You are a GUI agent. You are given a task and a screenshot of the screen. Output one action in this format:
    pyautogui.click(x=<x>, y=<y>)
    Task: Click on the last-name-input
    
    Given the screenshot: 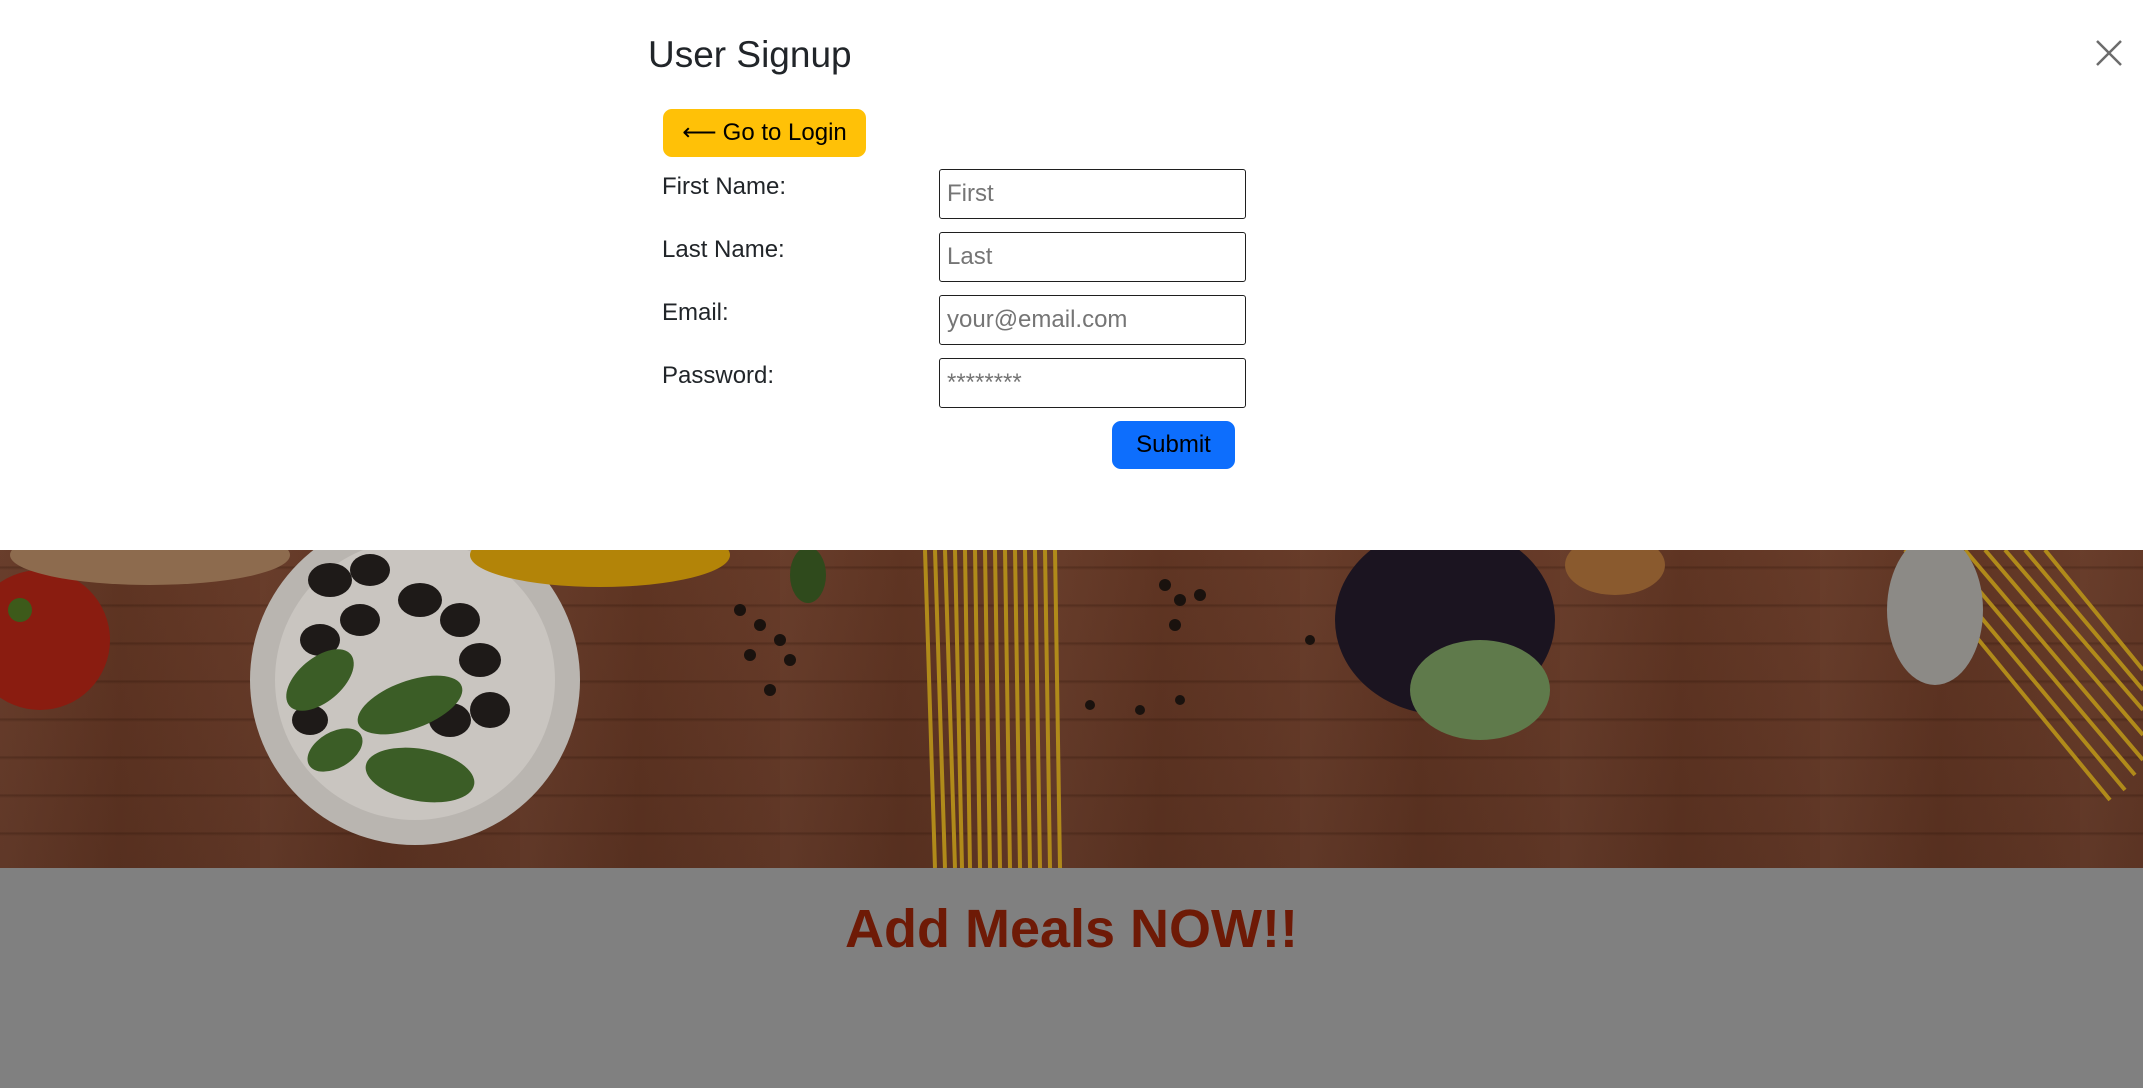 What is the action you would take?
    pyautogui.click(x=1092, y=257)
    